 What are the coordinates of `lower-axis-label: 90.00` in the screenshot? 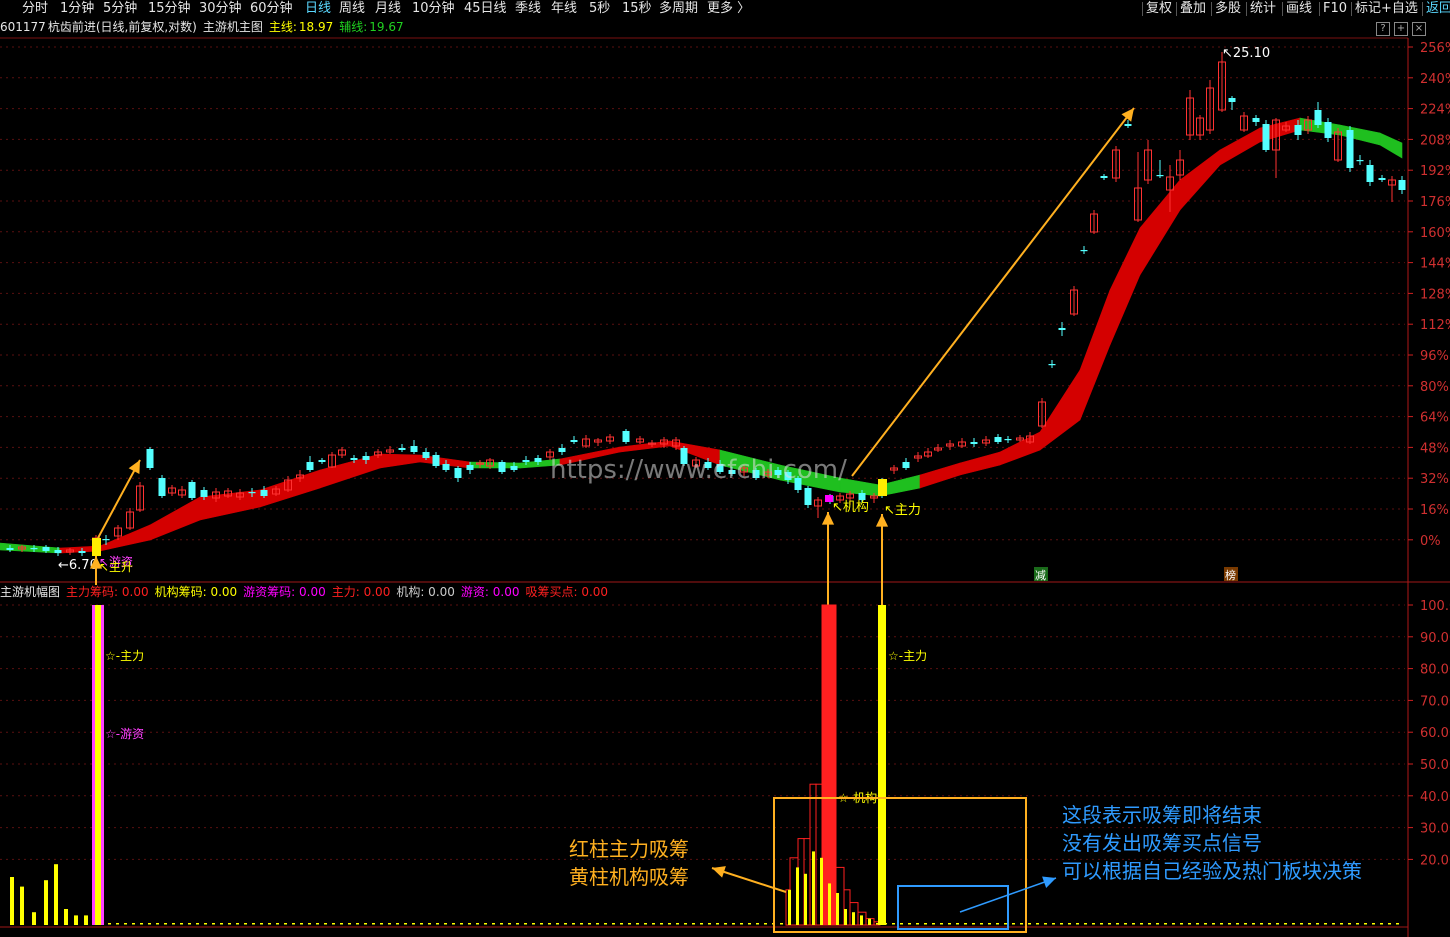 It's located at (1435, 638).